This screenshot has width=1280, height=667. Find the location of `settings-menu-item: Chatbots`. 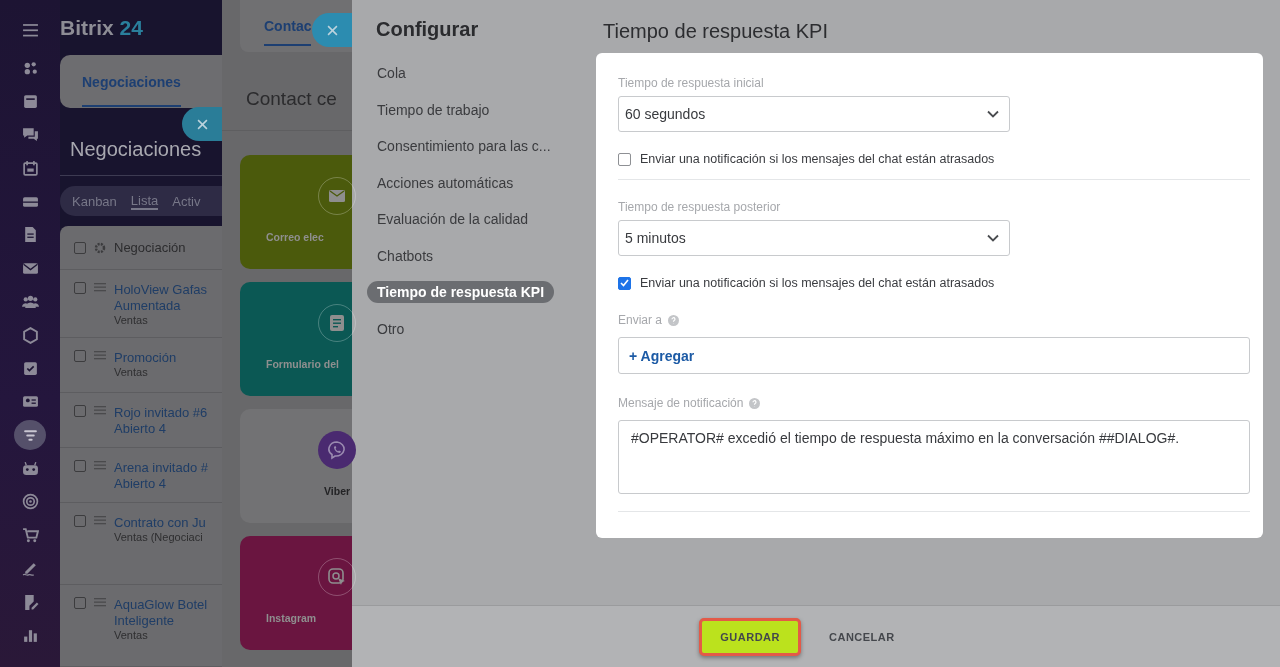

settings-menu-item: Chatbots is located at coordinates (405, 255).